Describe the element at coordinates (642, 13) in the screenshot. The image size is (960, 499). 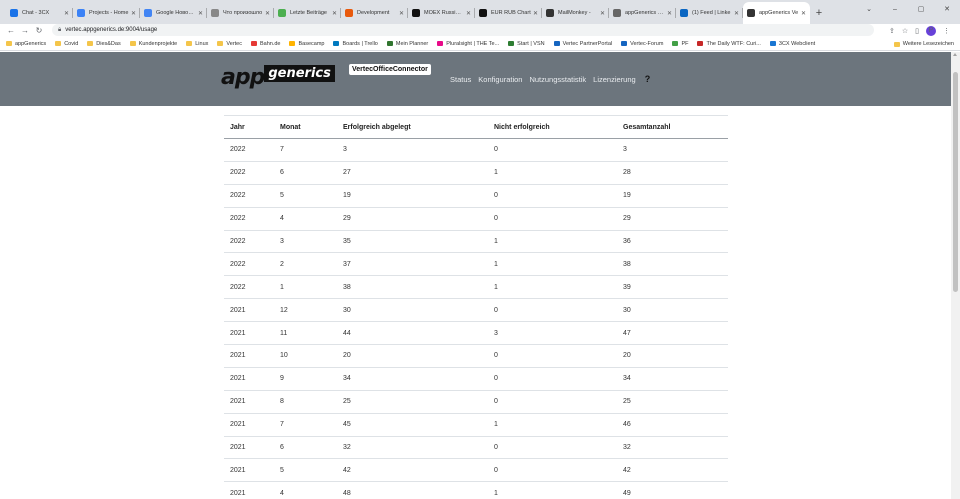
I see `browser-tab: appGenerics Ma ✕` at that location.